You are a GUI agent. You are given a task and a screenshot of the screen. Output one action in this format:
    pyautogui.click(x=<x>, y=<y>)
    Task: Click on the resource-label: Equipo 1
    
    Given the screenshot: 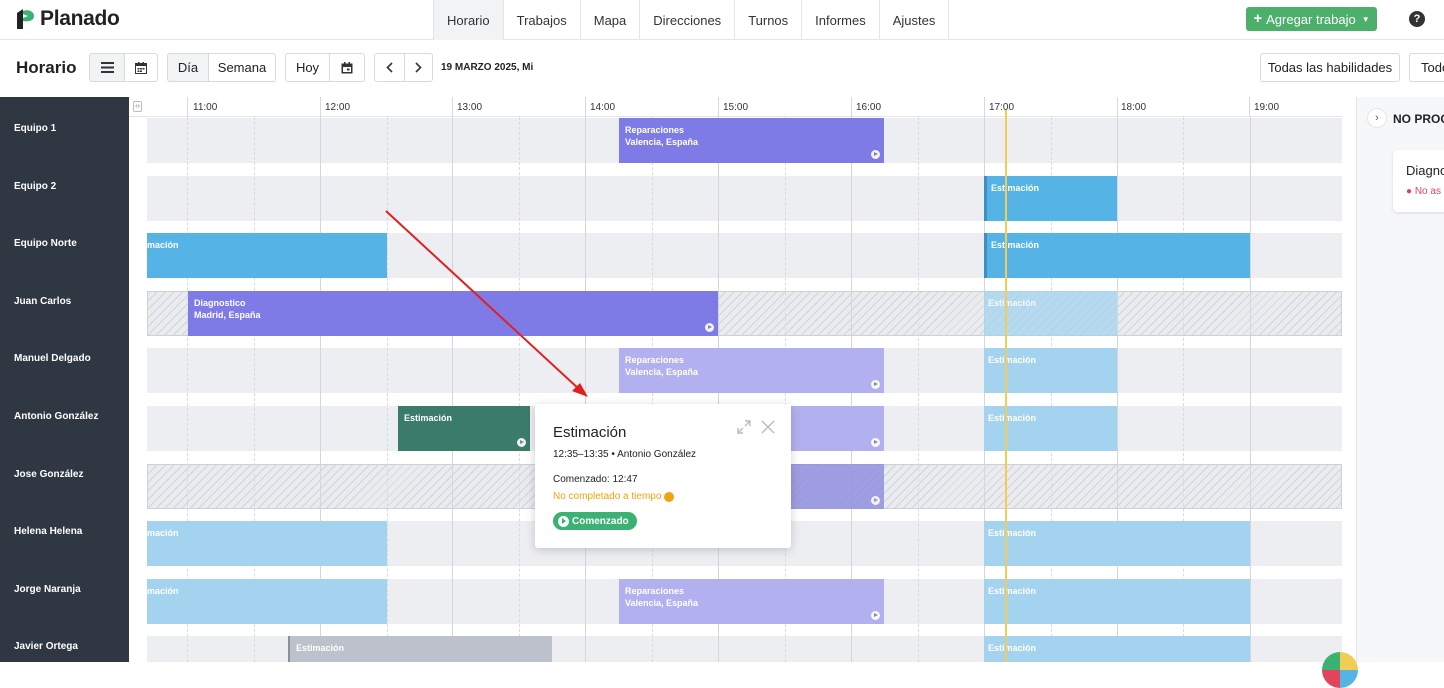 What is the action you would take?
    pyautogui.click(x=35, y=128)
    